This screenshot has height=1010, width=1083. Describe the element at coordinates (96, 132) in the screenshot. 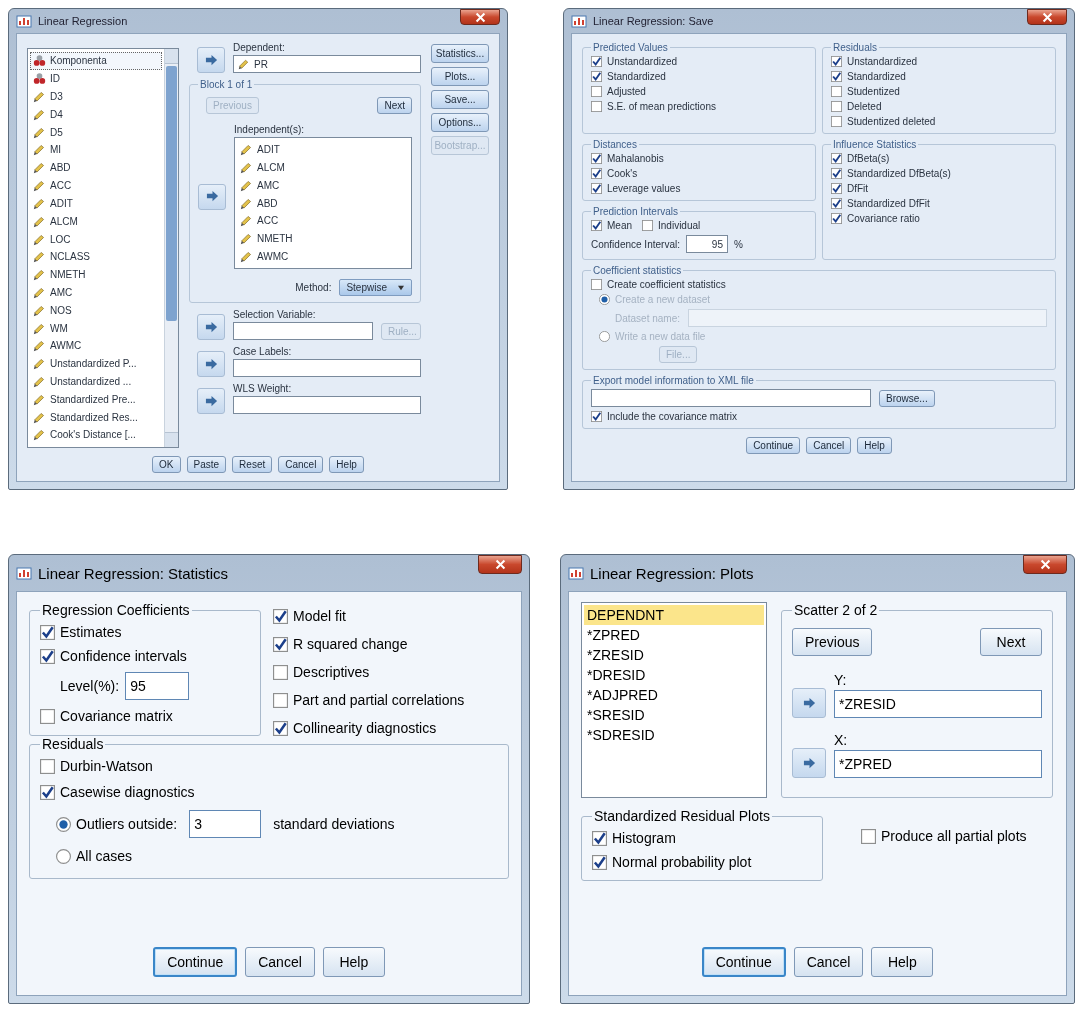

I see `variable-item: D5` at that location.